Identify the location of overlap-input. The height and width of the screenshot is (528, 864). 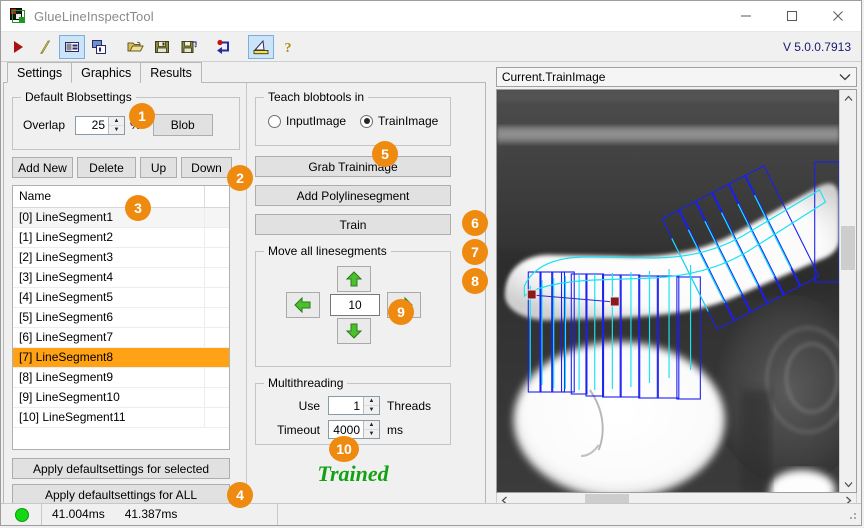
(92, 125).